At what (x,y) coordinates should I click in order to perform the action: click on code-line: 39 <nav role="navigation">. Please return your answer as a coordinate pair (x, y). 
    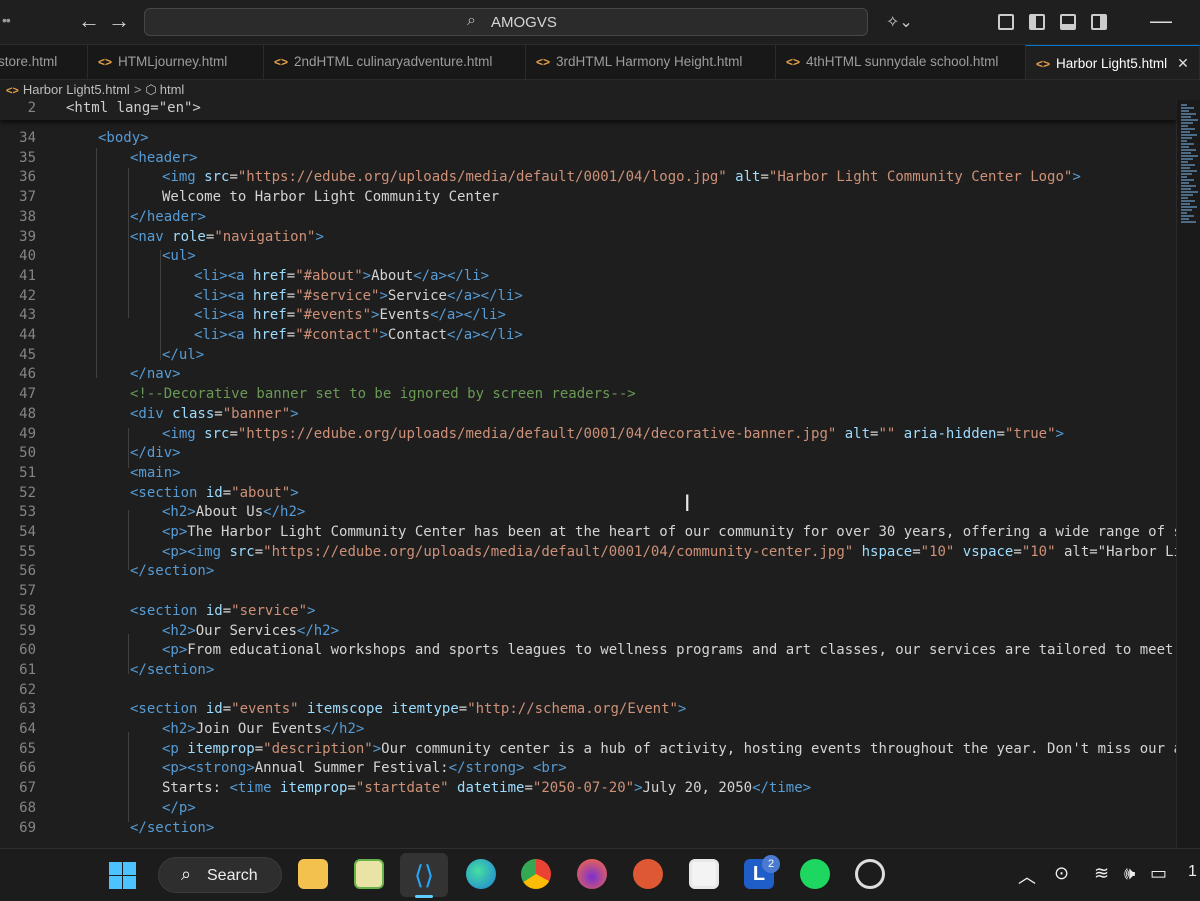
    Looking at the image, I should click on (588, 237).